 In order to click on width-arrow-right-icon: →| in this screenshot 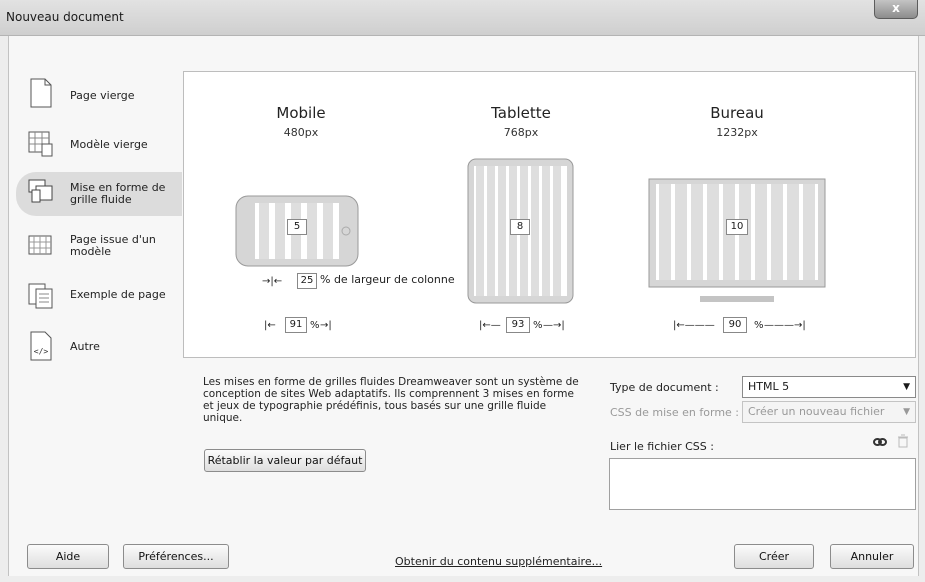, I will do `click(326, 325)`.